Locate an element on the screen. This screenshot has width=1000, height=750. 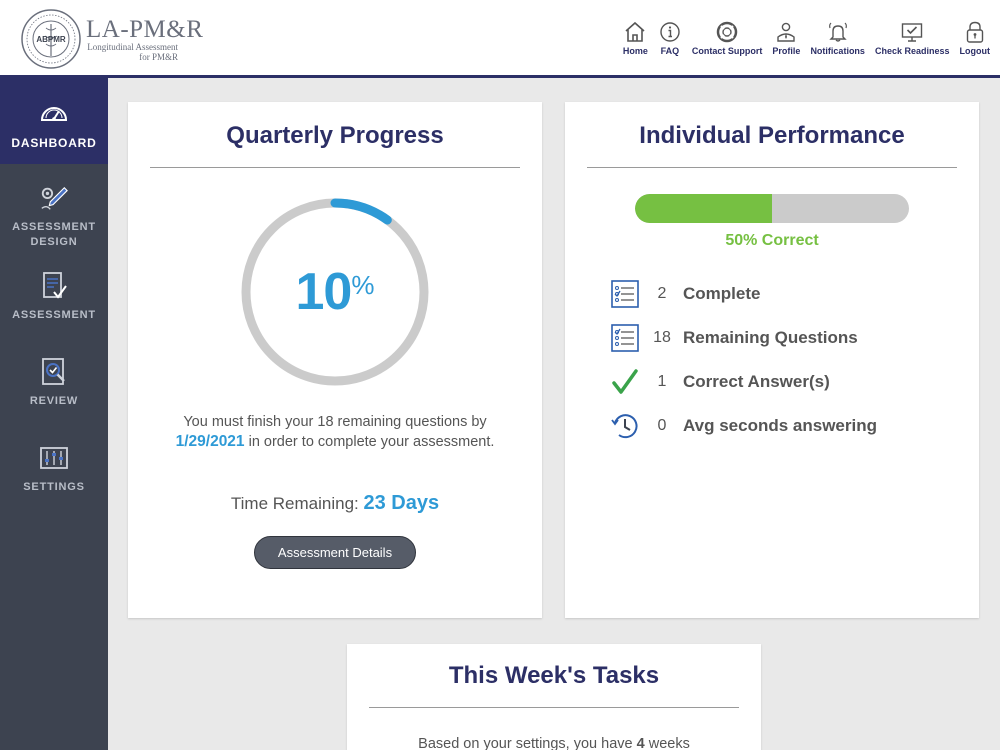
seal-text: ABPMR is located at coordinates (51, 39).